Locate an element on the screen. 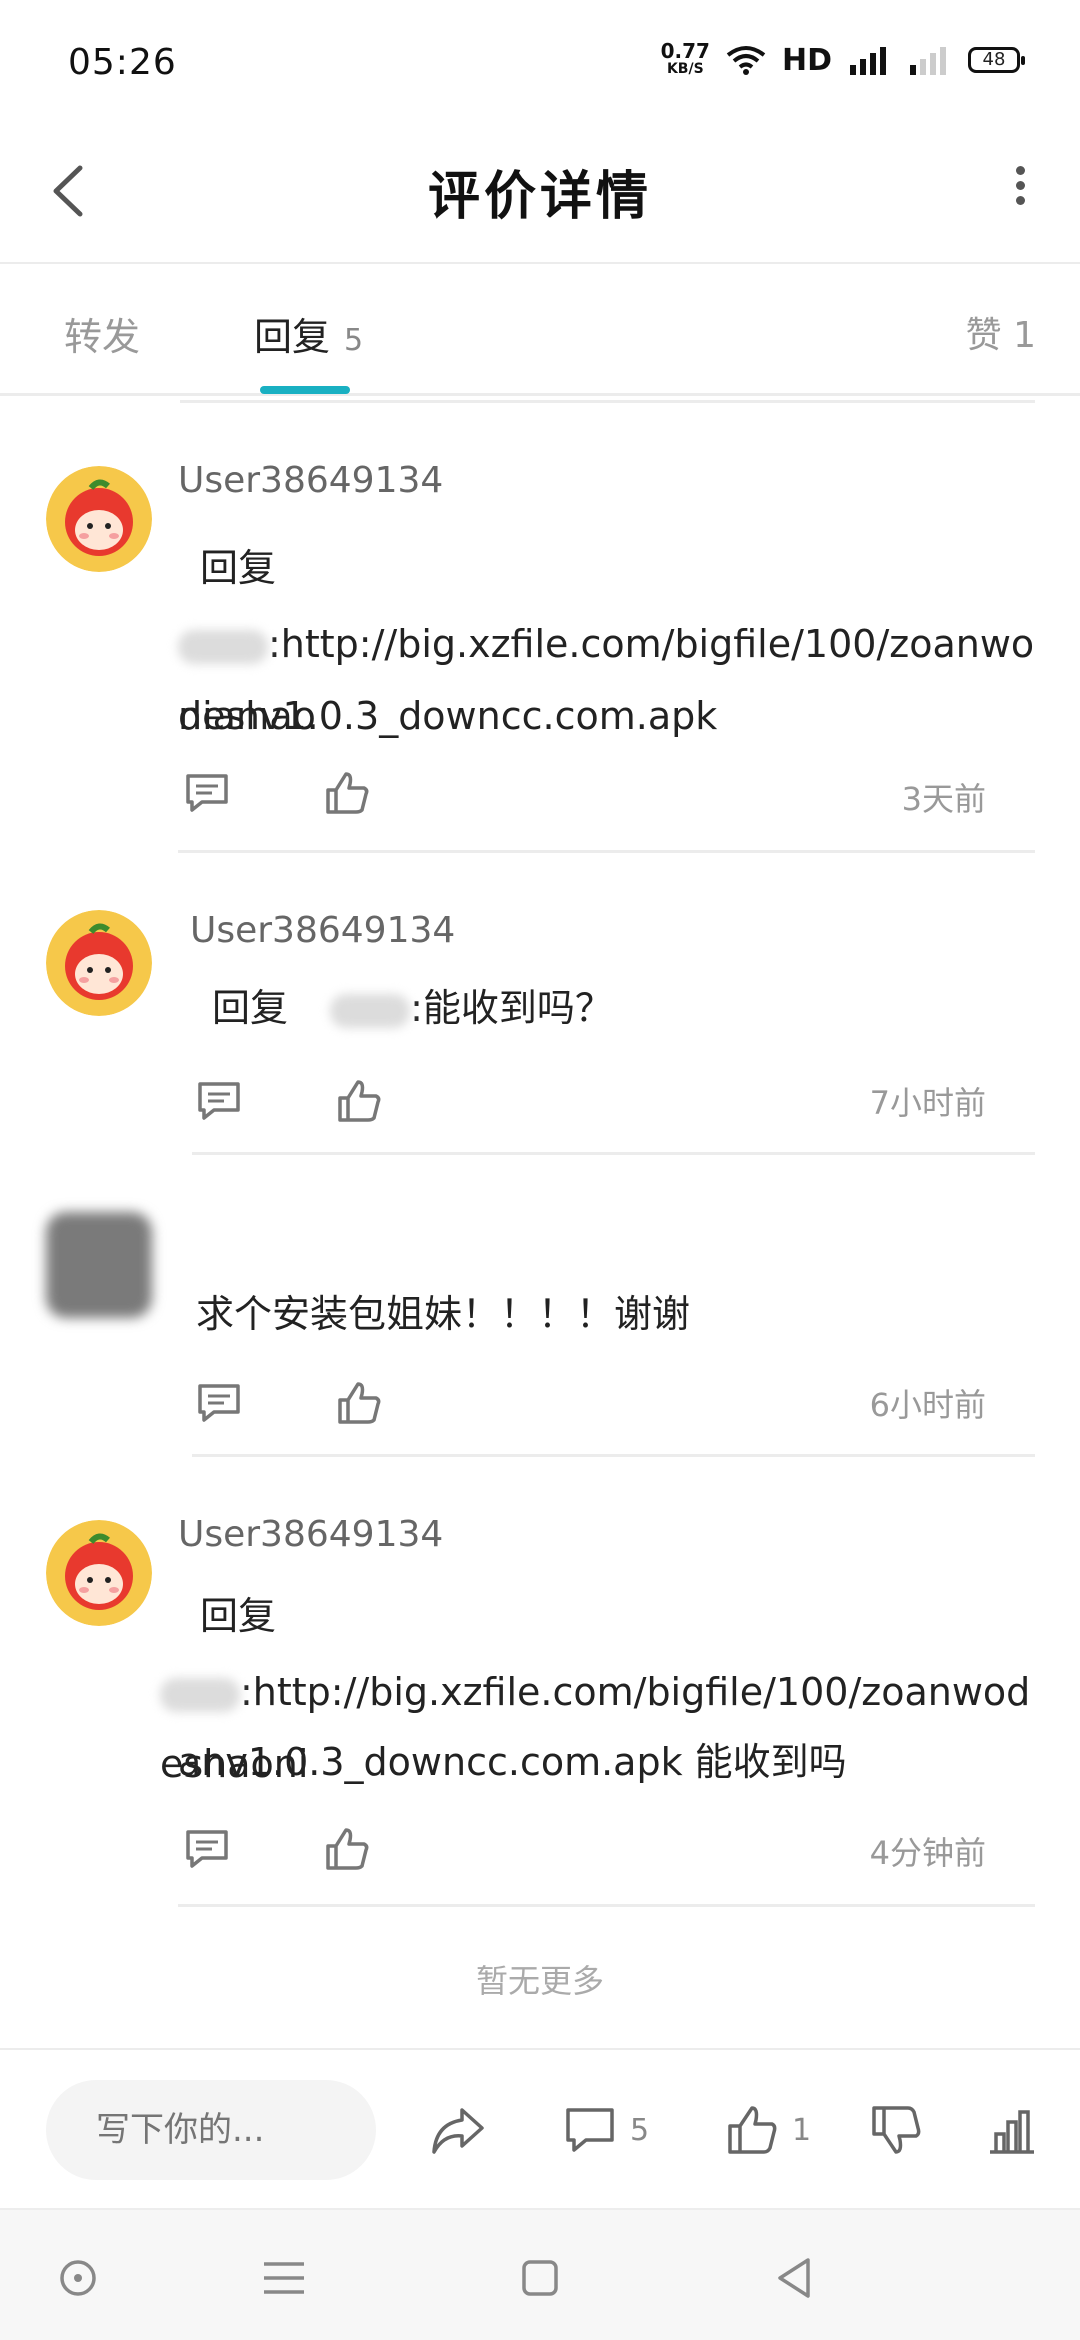  status-icons: 0.77 KB/S HD 48 is located at coordinates (842, 58).